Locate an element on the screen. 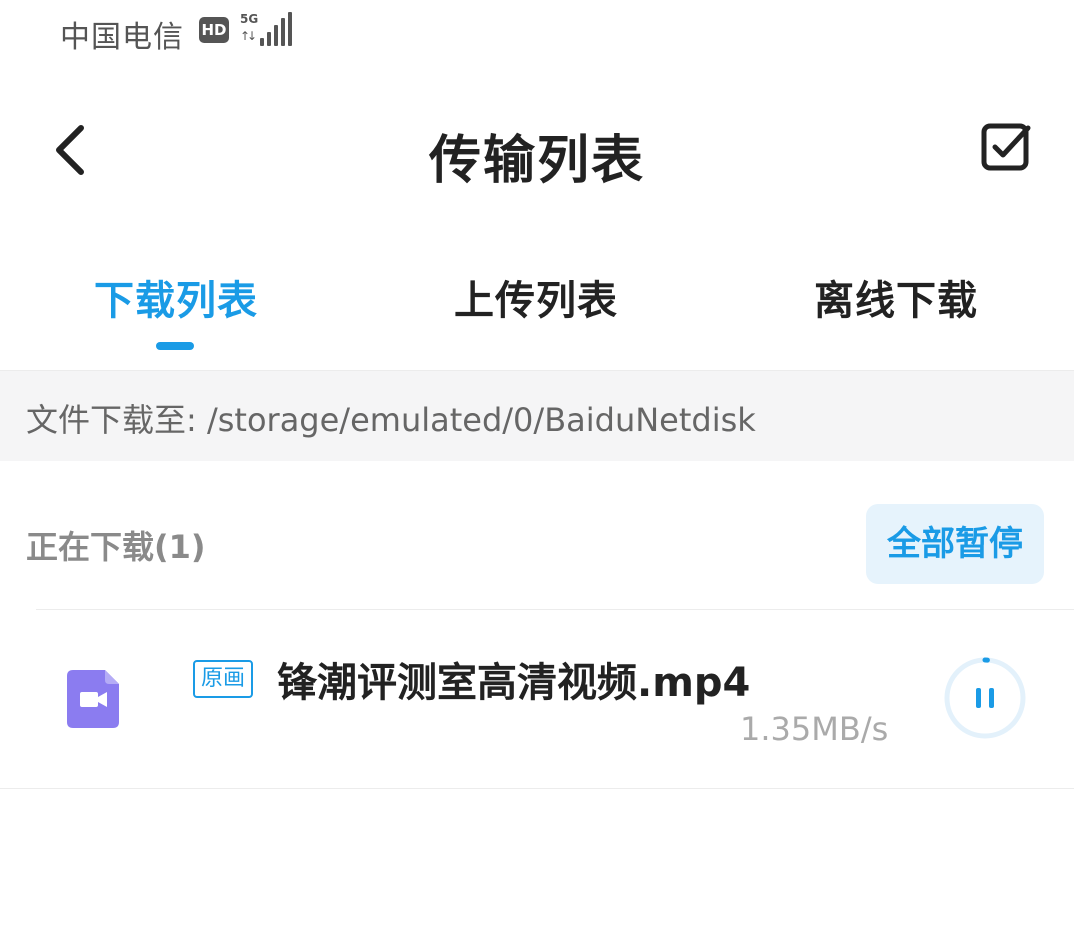 The image size is (1074, 926). pause-all-button: 全部暂停 is located at coordinates (955, 544).